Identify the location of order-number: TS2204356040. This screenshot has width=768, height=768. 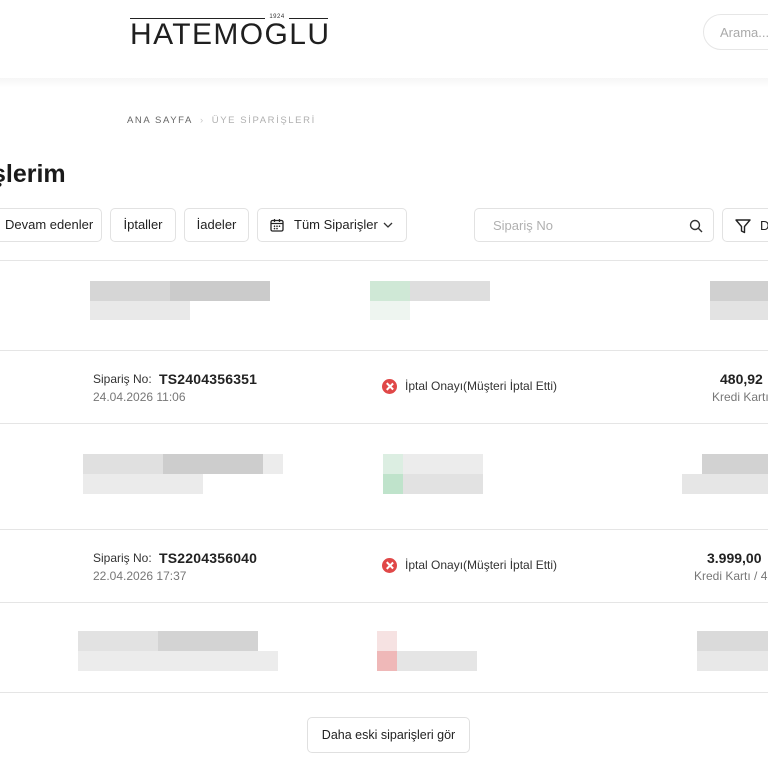
(208, 558).